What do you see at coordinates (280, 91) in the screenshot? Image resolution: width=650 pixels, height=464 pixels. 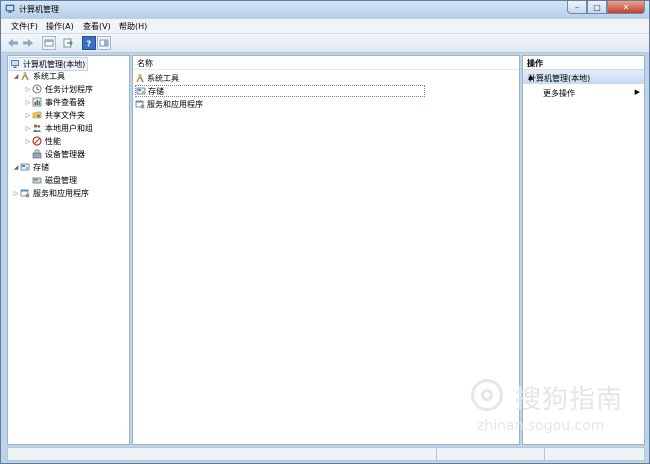 I see `list-item-storage: 存储` at bounding box center [280, 91].